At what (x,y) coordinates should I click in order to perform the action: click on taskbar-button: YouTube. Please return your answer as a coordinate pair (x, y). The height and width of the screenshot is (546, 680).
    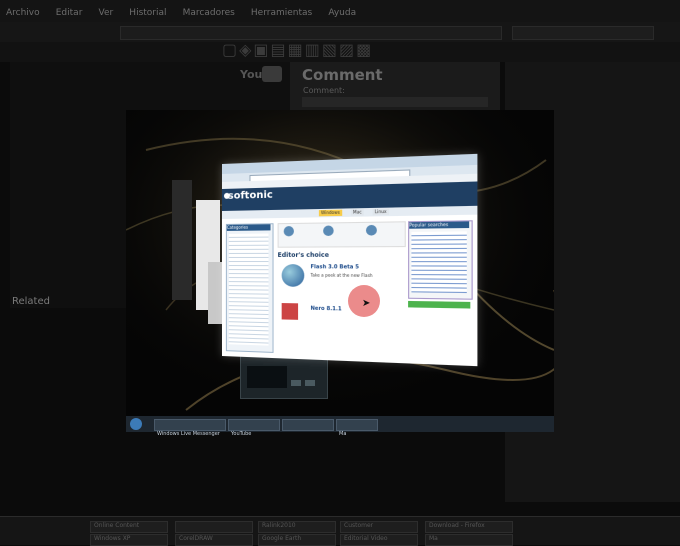
    Looking at the image, I should click on (254, 425).